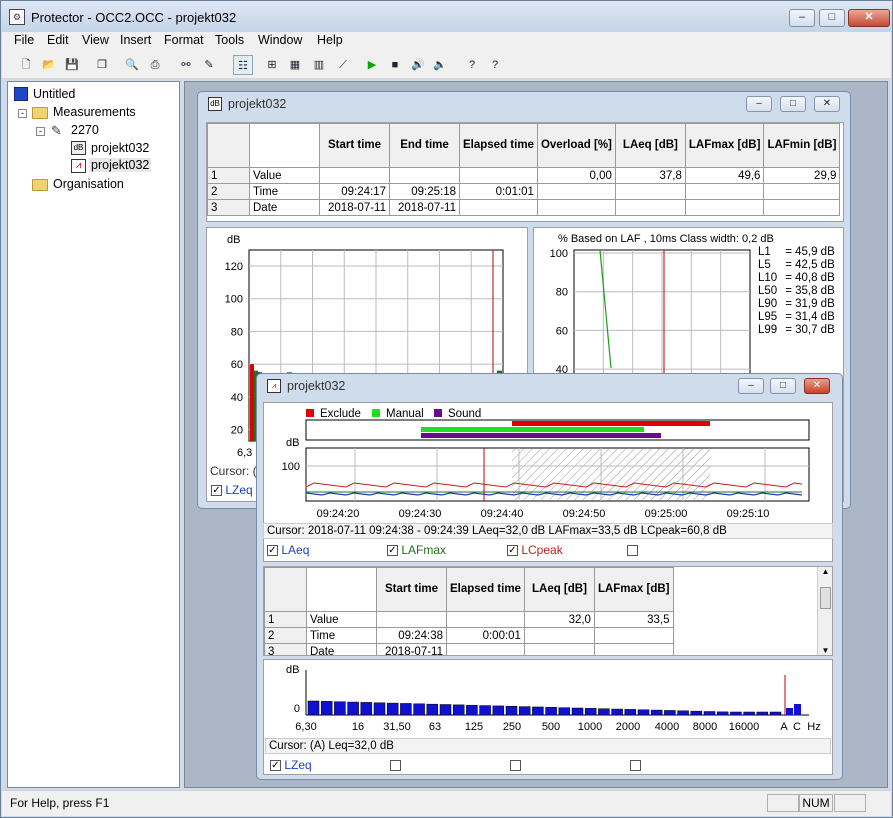  Describe the element at coordinates (291, 765) in the screenshot. I see `spectrum-series-checkbox: ✓ LZeq` at that location.